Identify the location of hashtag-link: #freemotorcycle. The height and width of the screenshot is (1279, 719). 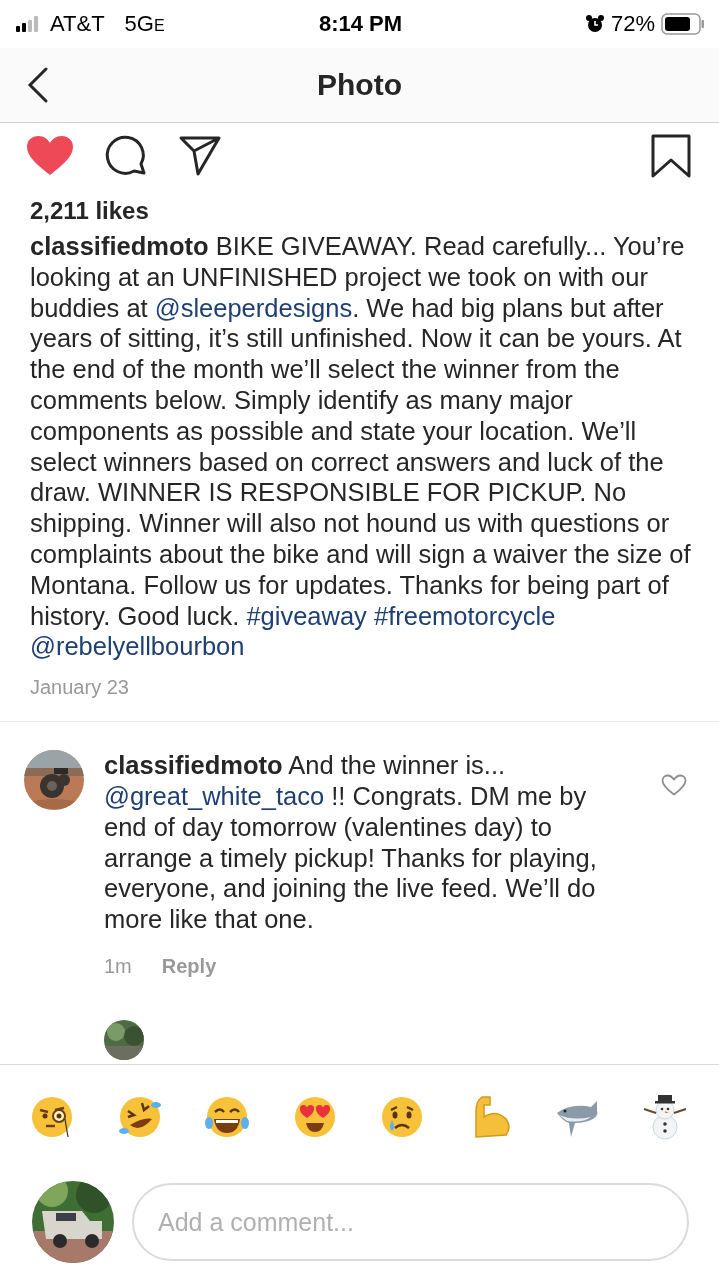
(464, 615).